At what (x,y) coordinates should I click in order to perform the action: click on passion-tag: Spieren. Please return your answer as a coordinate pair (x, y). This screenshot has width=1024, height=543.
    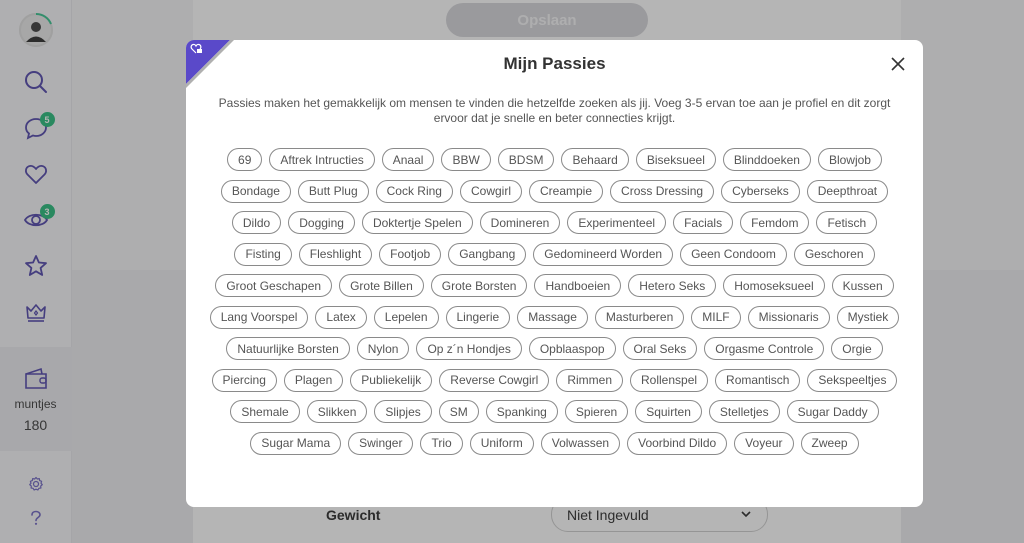
    Looking at the image, I should click on (596, 411).